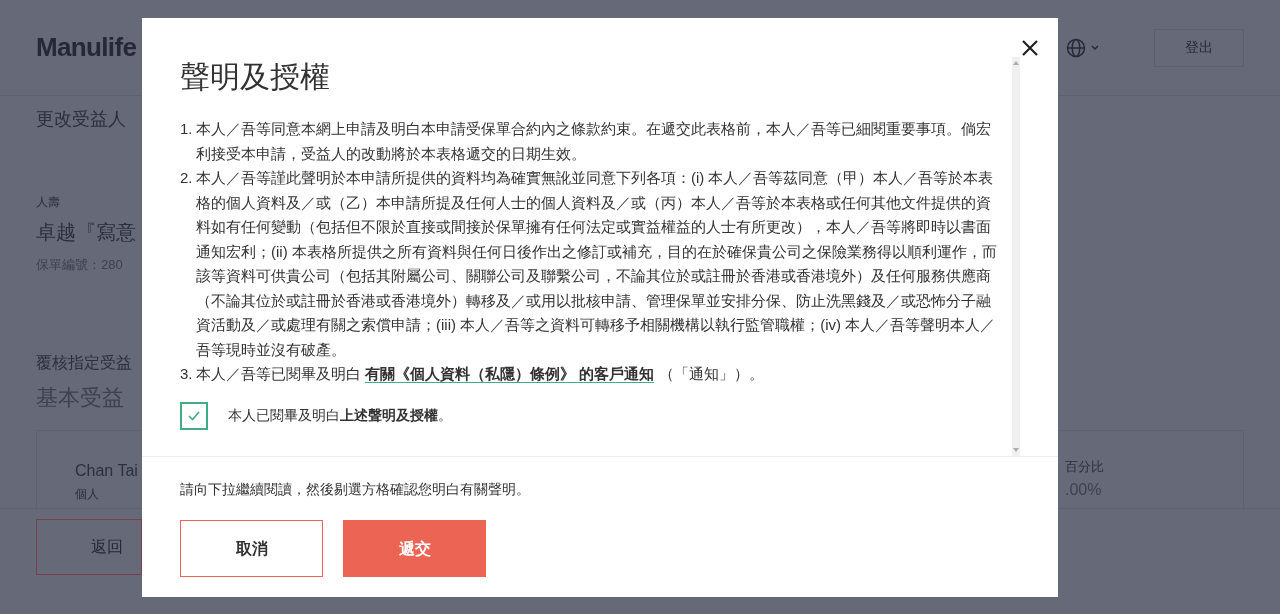  What do you see at coordinates (1016, 450) in the screenshot?
I see `scroll-down-icon` at bounding box center [1016, 450].